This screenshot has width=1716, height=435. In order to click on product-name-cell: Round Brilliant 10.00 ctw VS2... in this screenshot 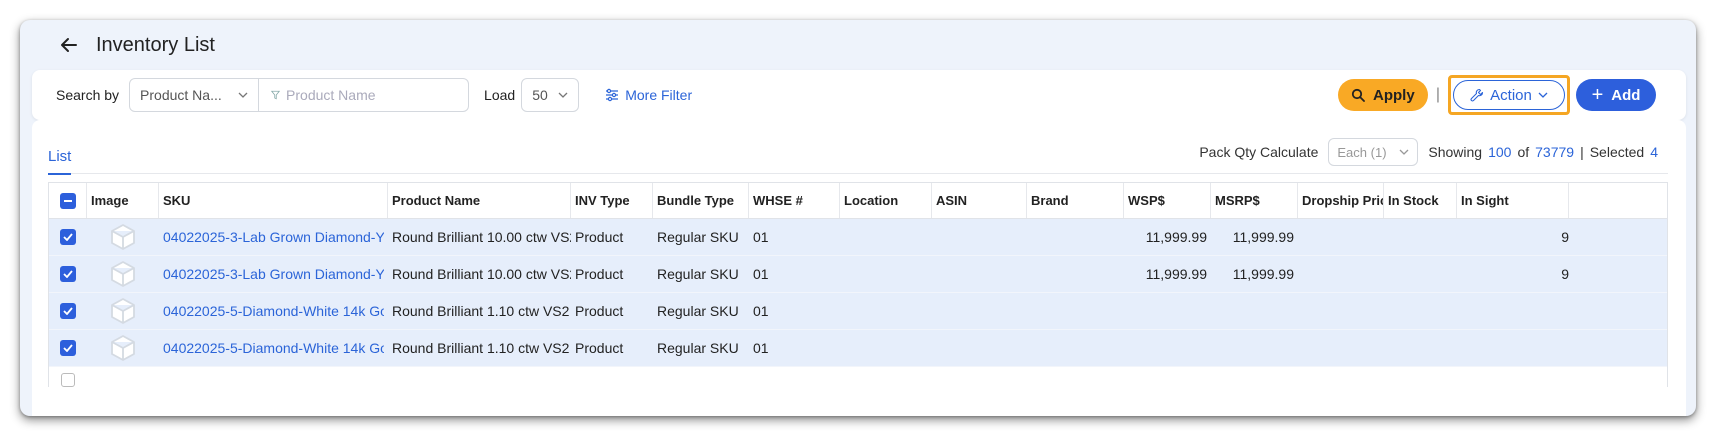, I will do `click(481, 237)`.